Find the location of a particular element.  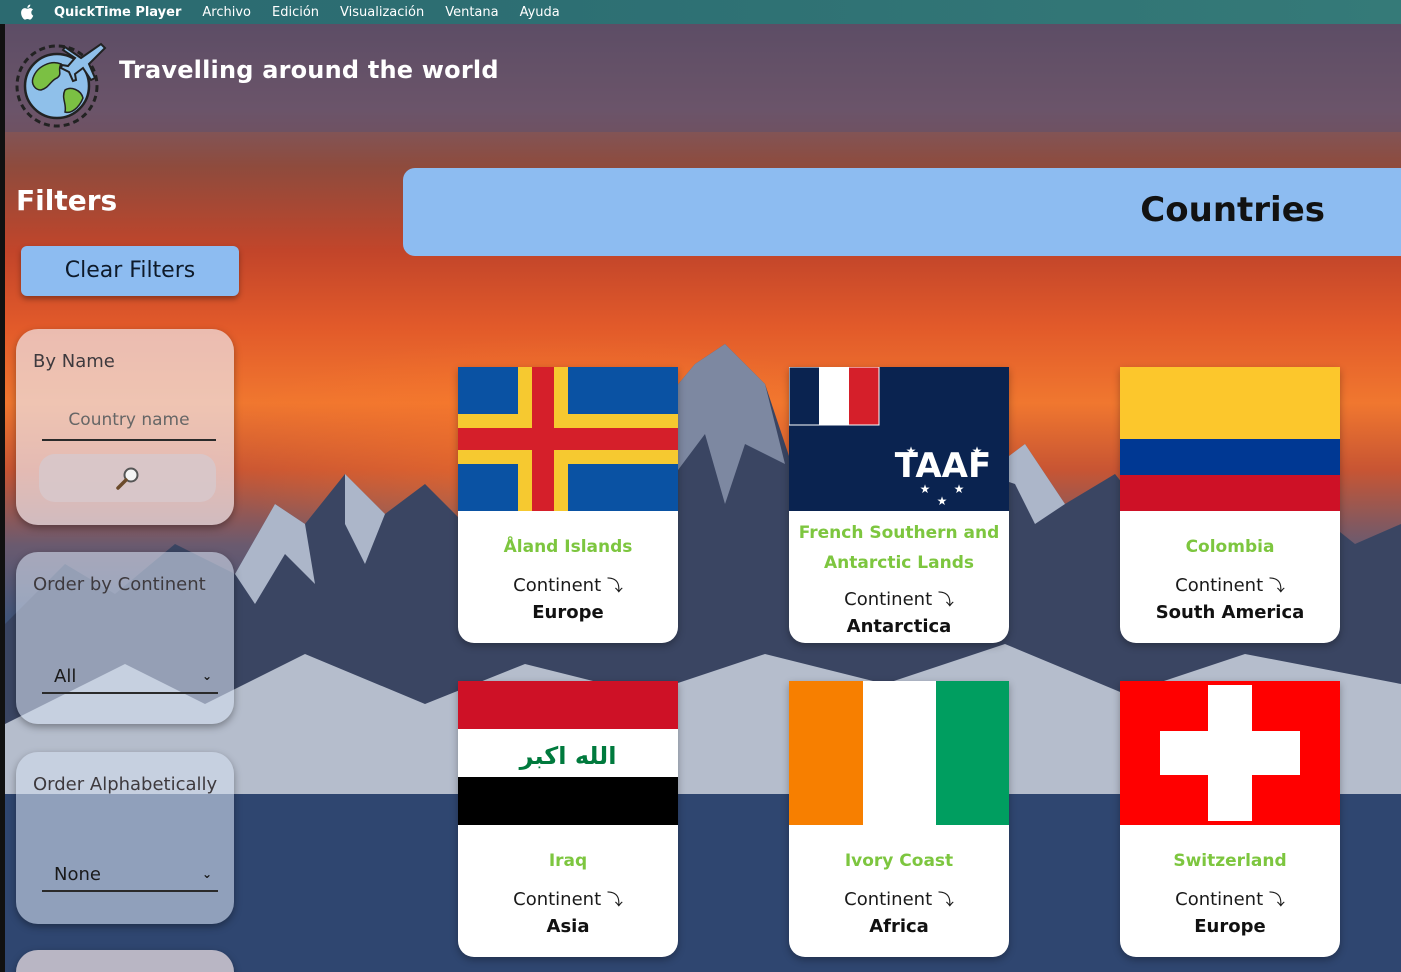

search-button is located at coordinates (127, 478).